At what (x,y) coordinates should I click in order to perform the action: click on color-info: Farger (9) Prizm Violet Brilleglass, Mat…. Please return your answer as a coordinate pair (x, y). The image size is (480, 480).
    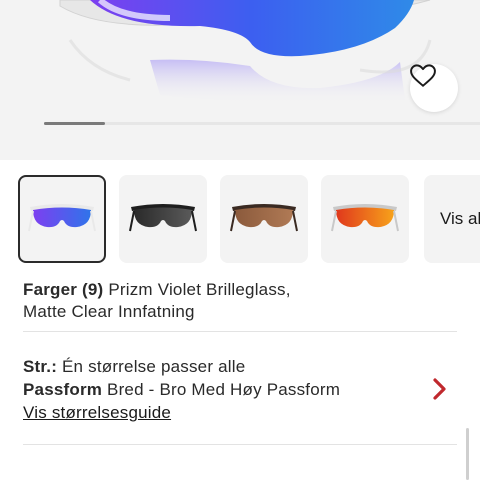
    Looking at the image, I should click on (233, 301).